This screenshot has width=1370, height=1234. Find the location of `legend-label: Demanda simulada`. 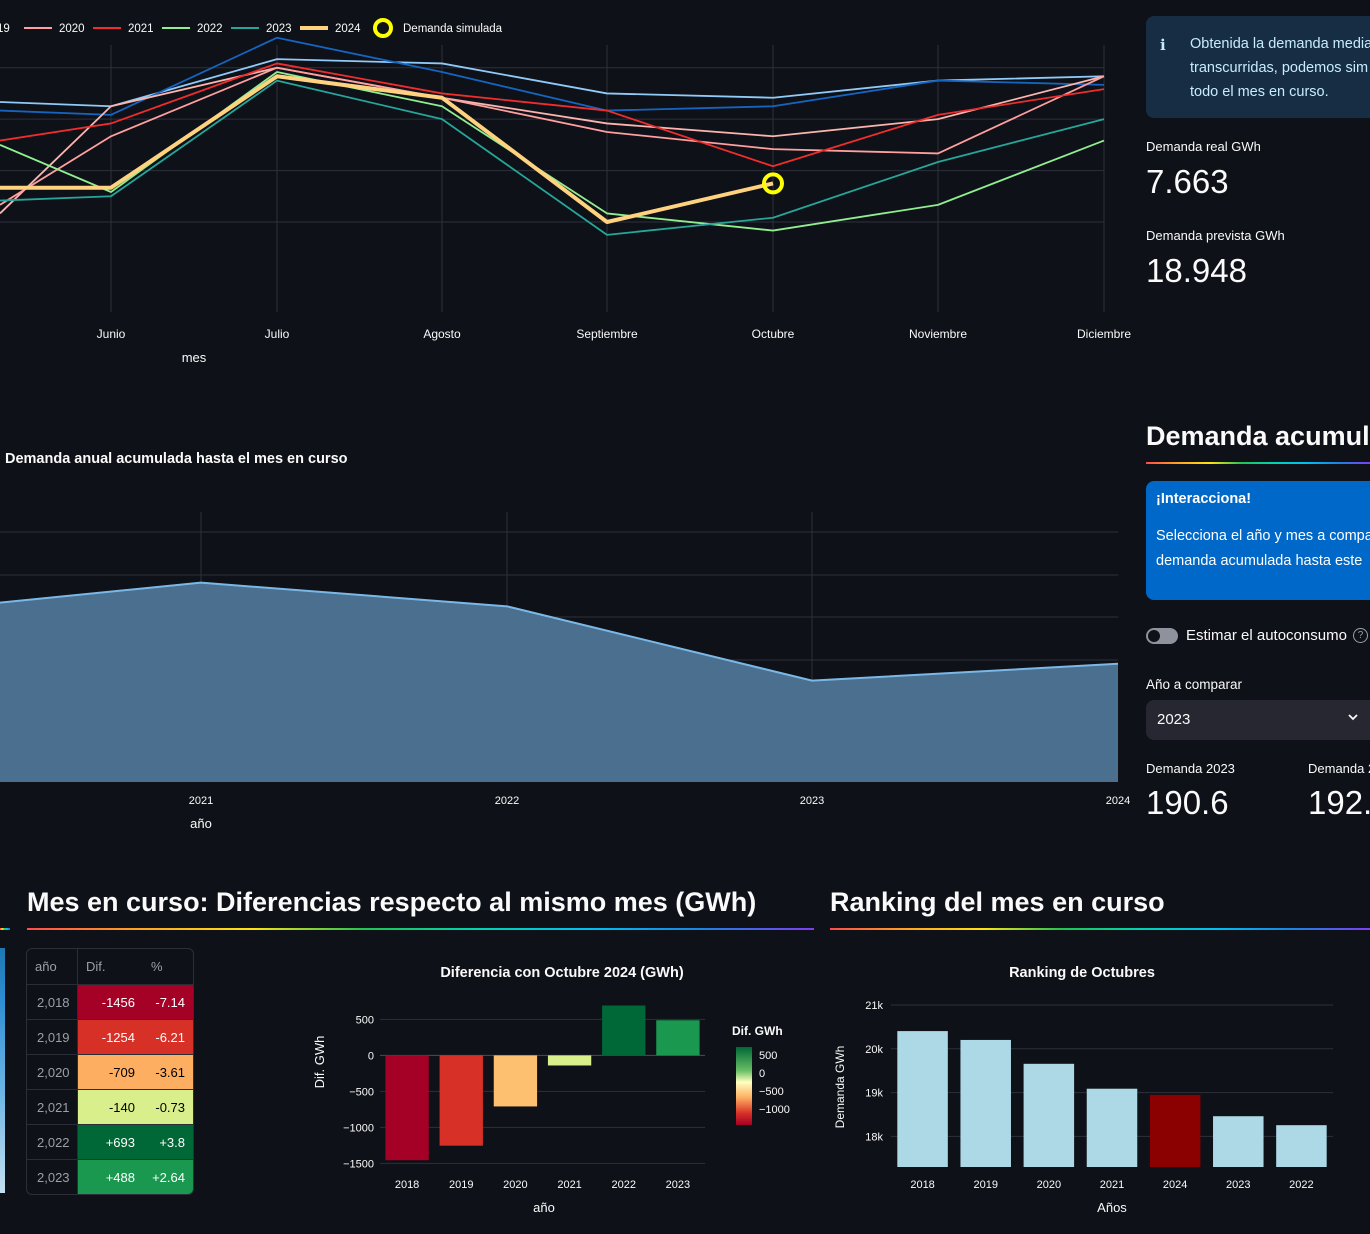

legend-label: Demanda simulada is located at coordinates (453, 29).